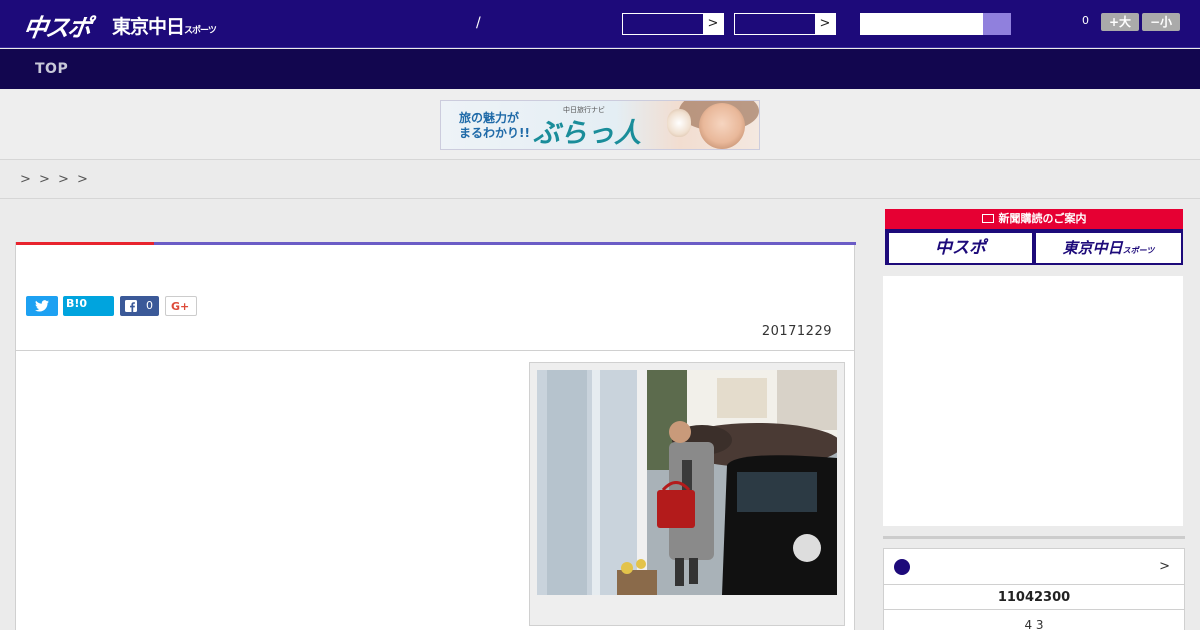 The width and height of the screenshot is (1200, 630). Describe the element at coordinates (505, 243) in the screenshot. I see `article-accent-purple` at that location.